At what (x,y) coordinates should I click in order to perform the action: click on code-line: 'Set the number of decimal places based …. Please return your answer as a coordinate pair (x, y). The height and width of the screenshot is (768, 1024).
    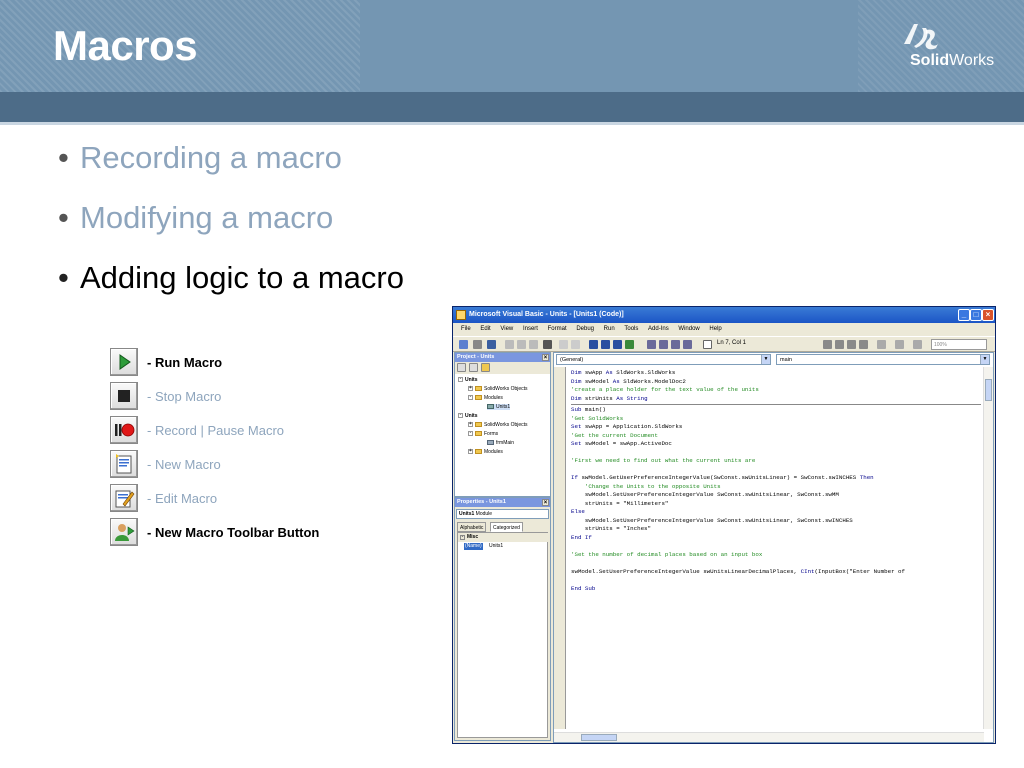
    Looking at the image, I should click on (666, 555).